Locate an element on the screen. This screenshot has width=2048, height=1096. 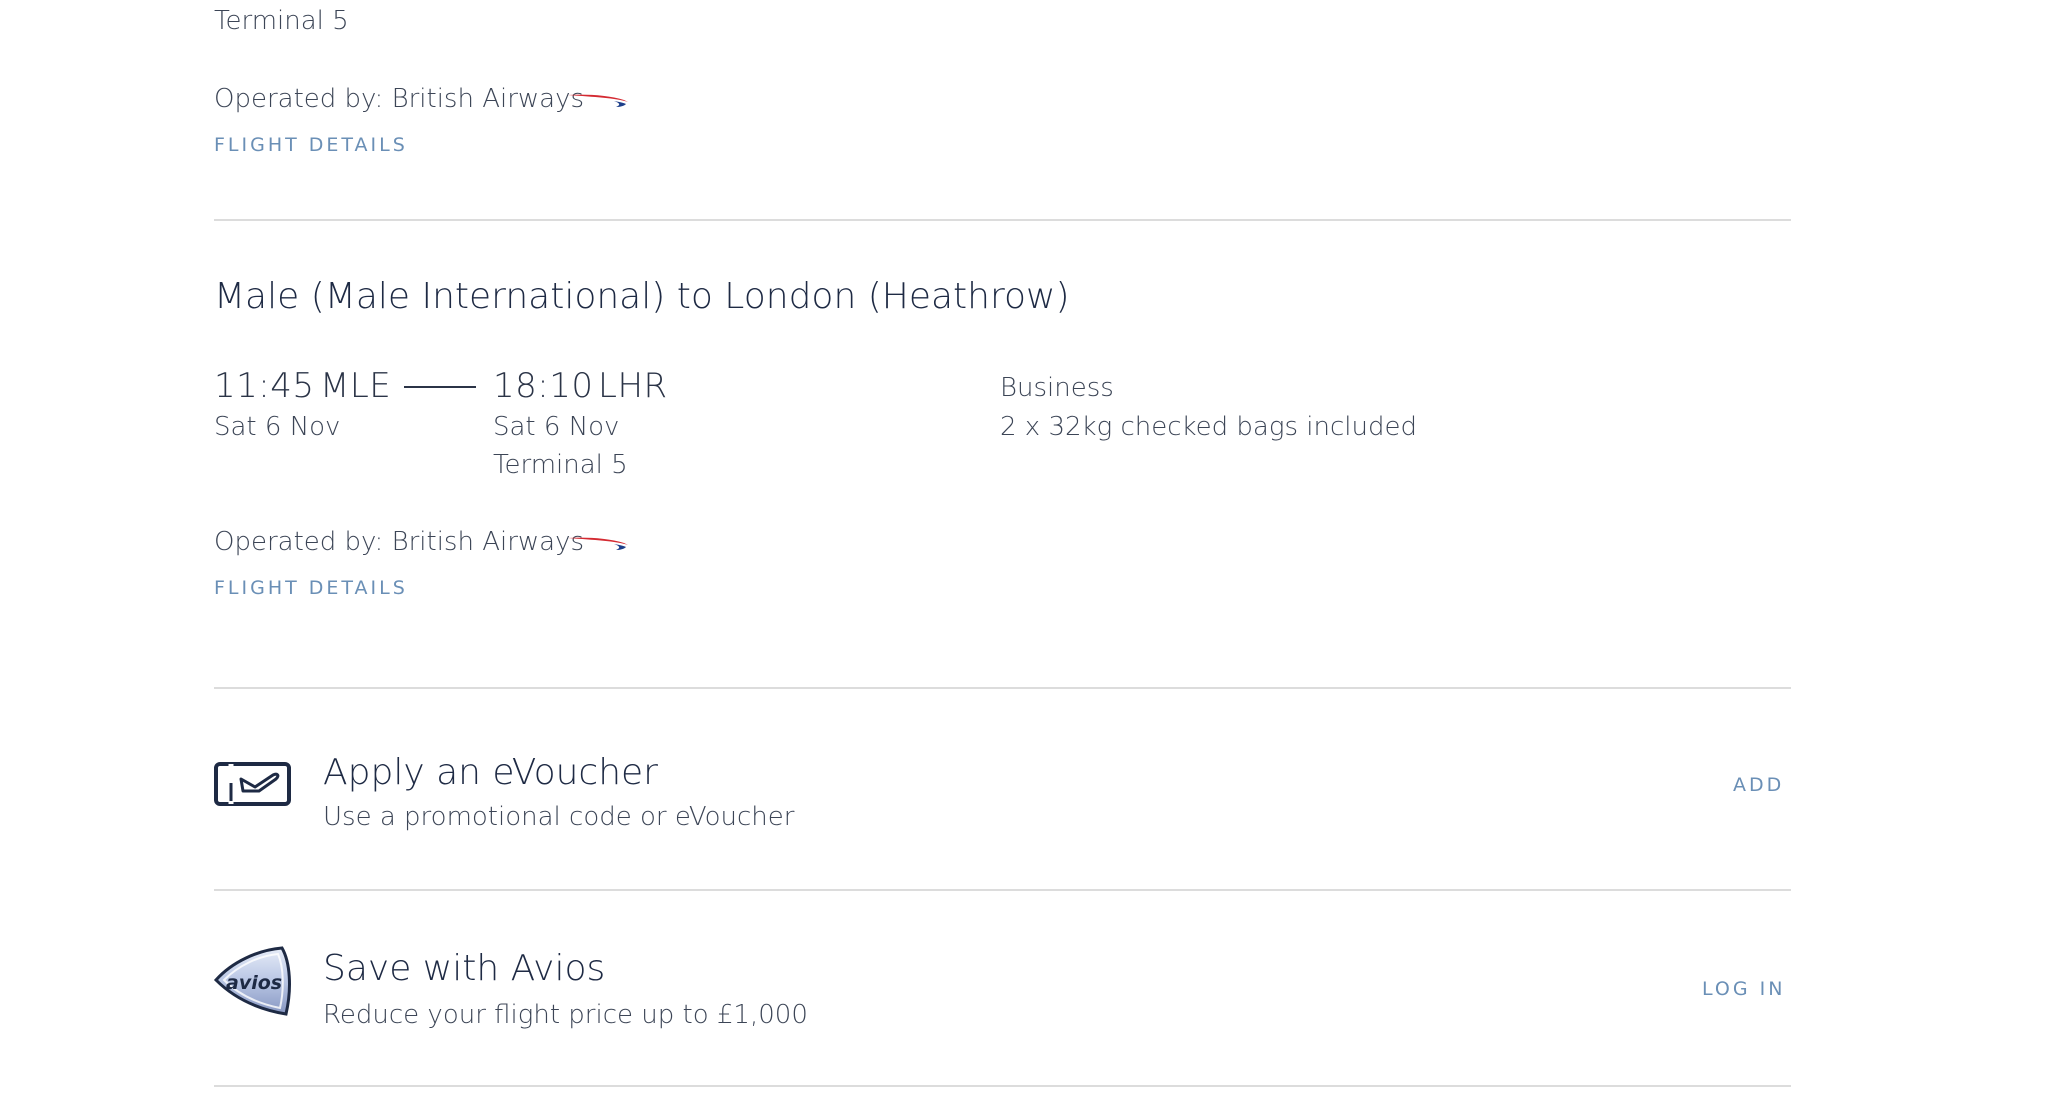
avios-subtitle: Reduce your flight price up to £1,000 is located at coordinates (565, 1015).